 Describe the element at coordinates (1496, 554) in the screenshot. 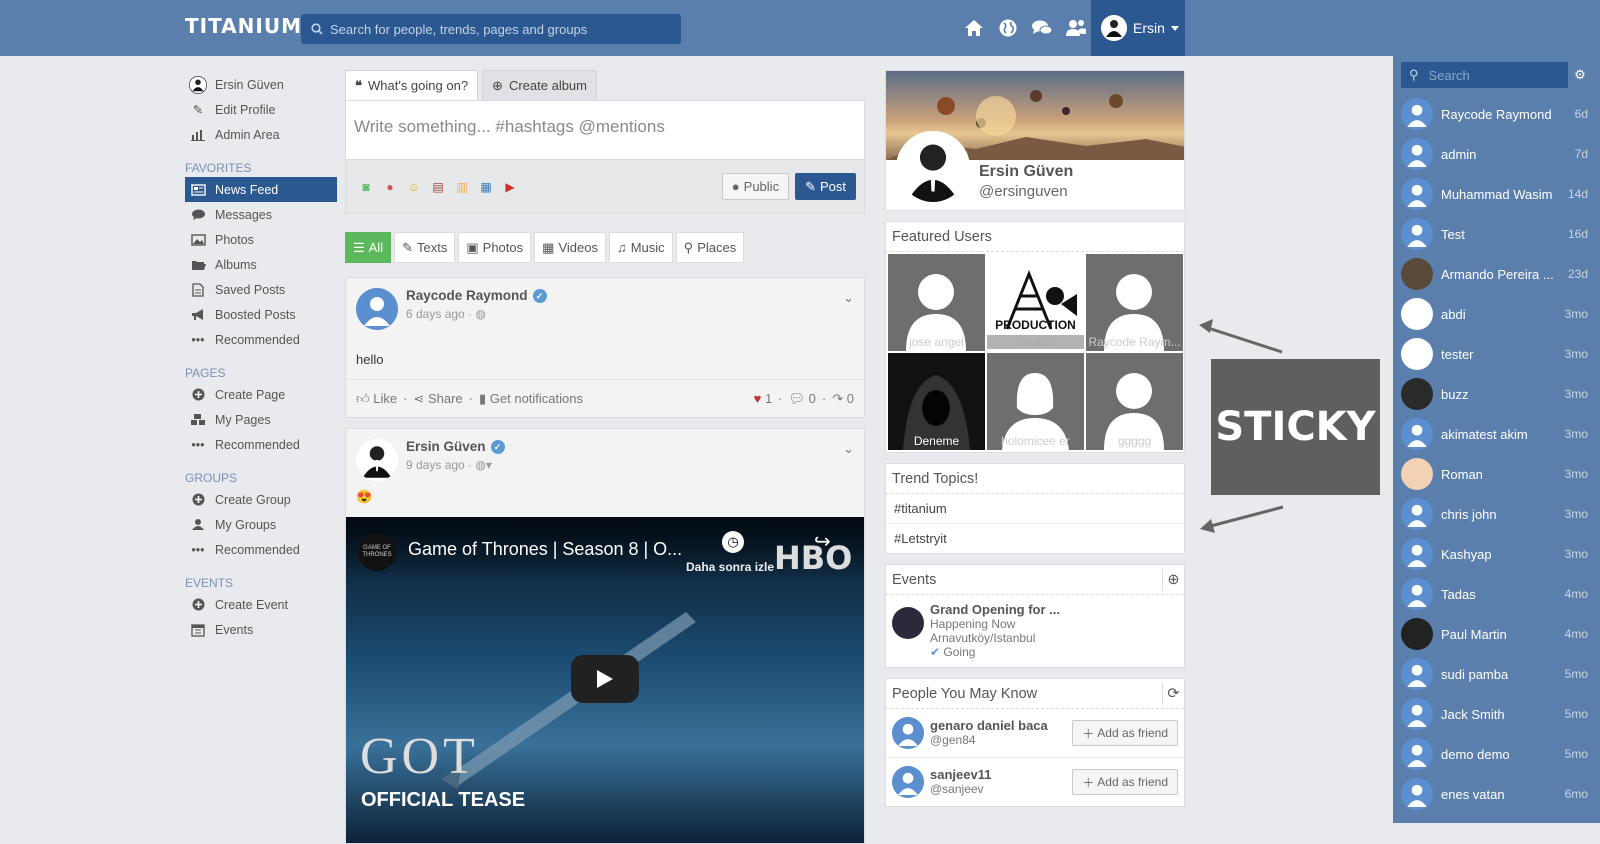

I see `chat-contact: Kashyap 3mo` at that location.